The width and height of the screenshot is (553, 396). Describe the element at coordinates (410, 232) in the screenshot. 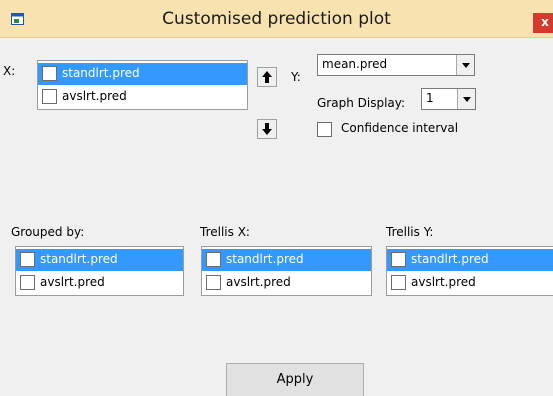

I see `trellis-y-label: Trellis Y:` at that location.